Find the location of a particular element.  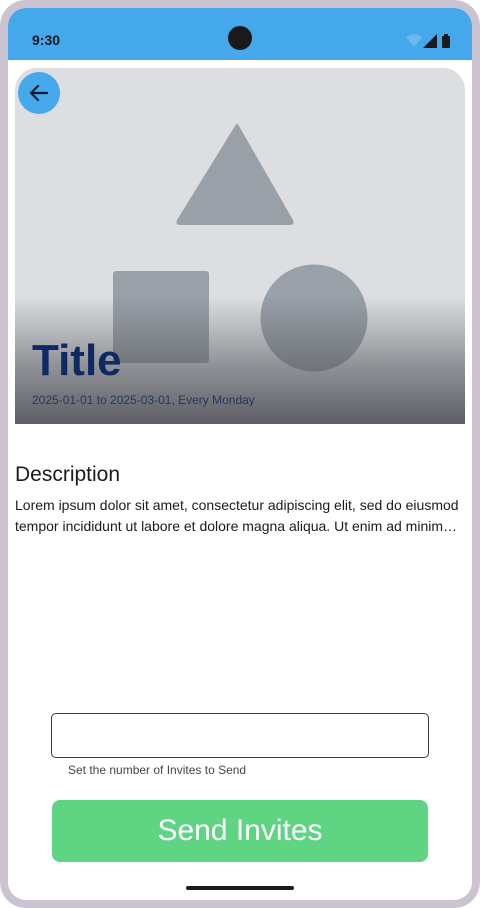

wifi-icon is located at coordinates (414, 40).